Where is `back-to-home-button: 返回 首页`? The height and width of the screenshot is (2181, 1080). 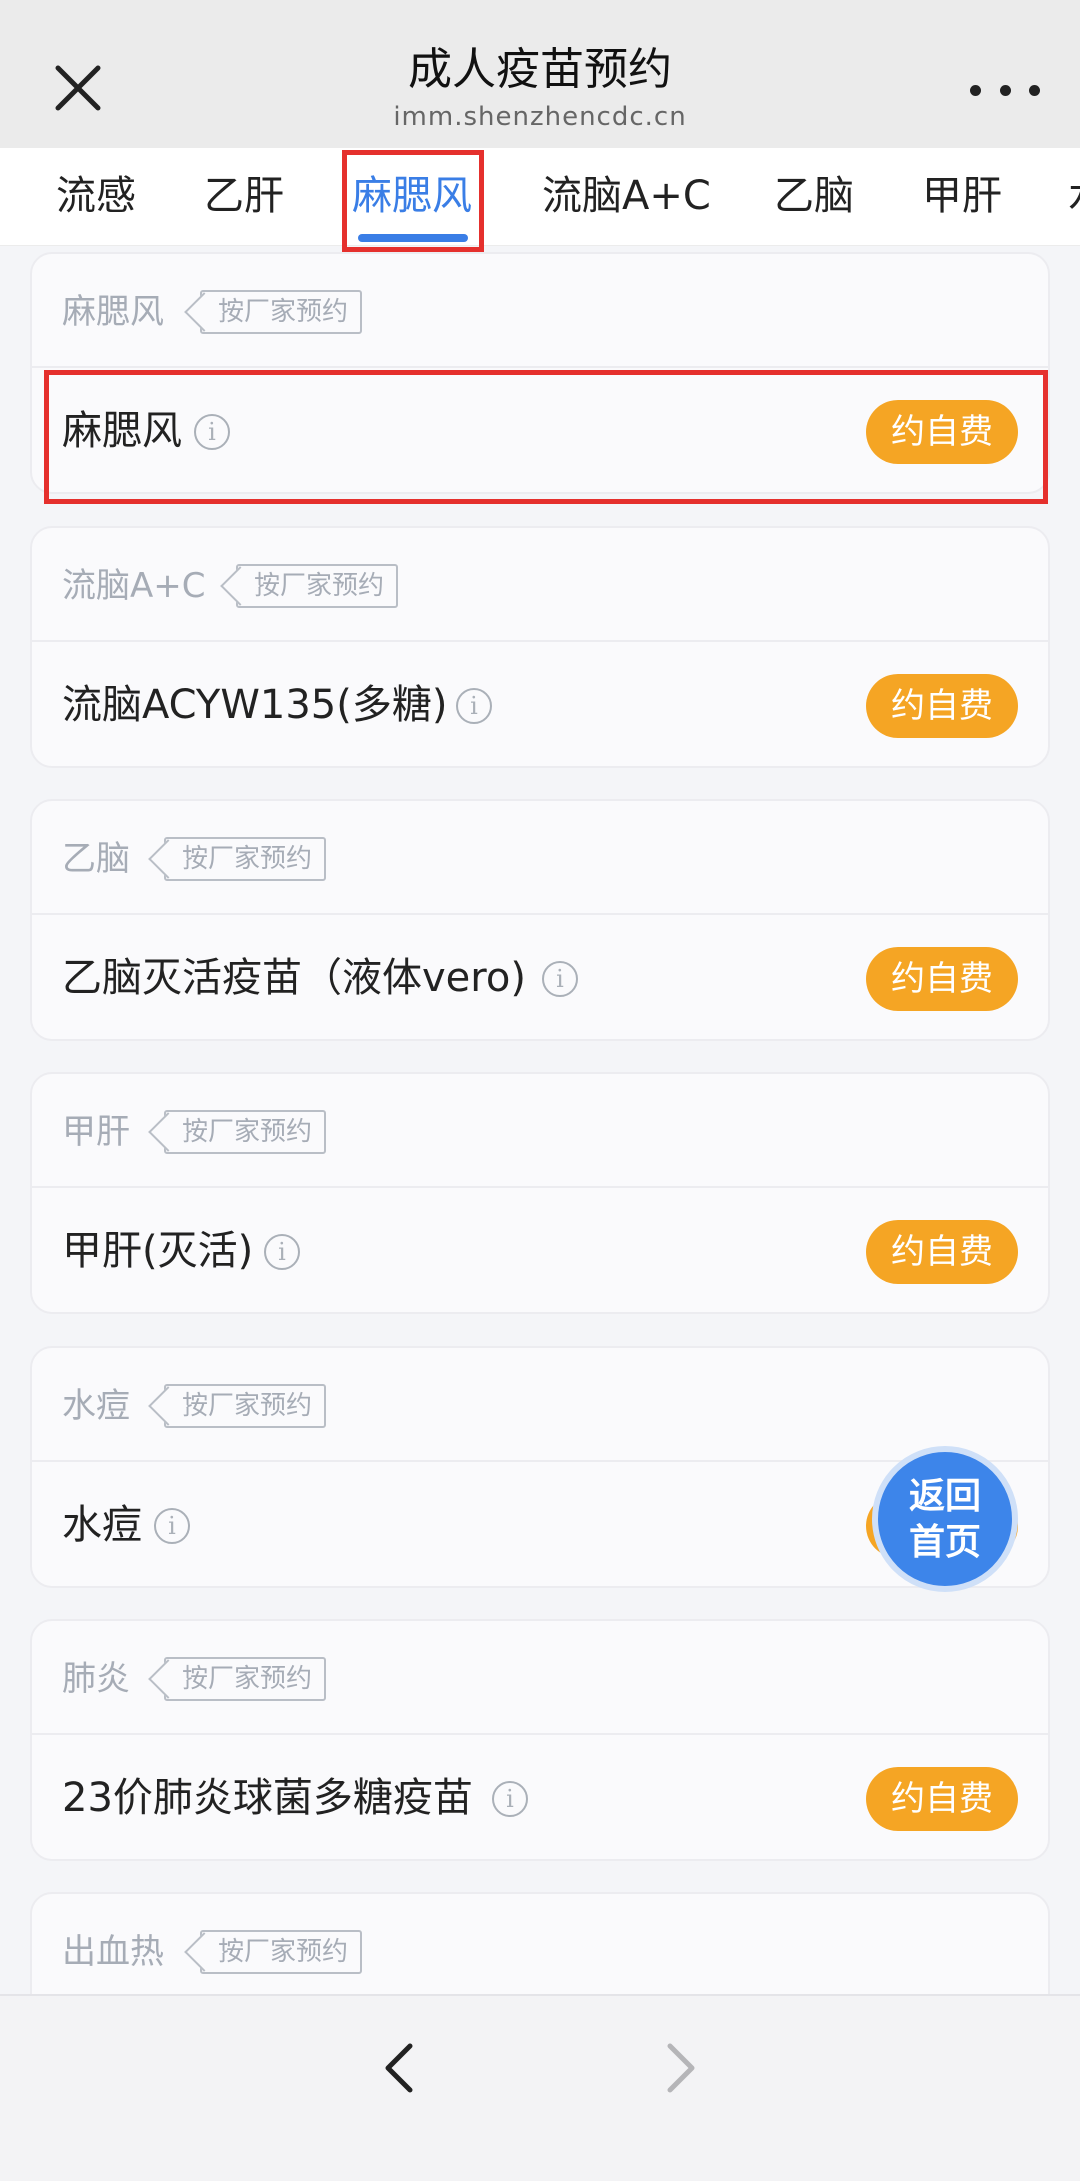 back-to-home-button: 返回 首页 is located at coordinates (945, 1519).